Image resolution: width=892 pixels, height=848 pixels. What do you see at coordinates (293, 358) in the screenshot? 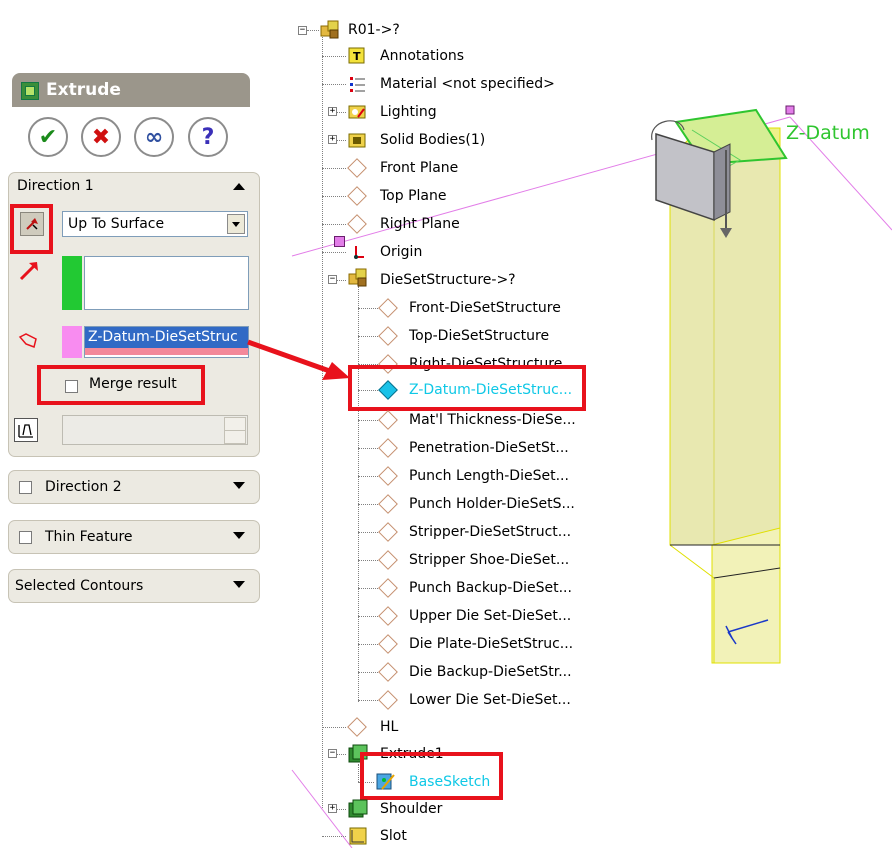
I see `callout-arrow-line` at bounding box center [293, 358].